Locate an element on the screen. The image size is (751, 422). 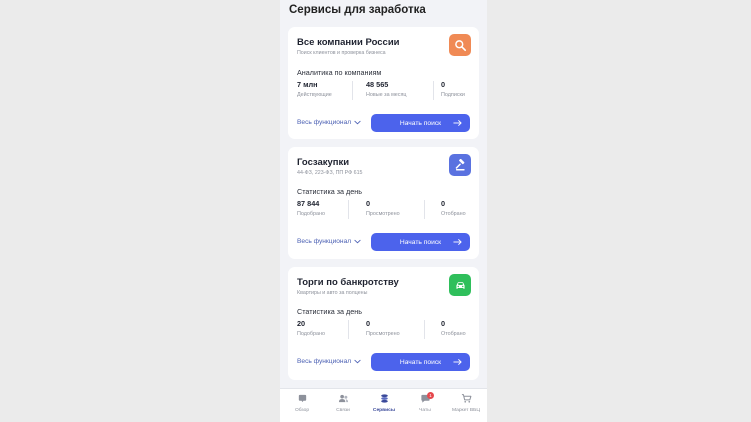
tab-chats: 1 Чаты is located at coordinates (425, 406).